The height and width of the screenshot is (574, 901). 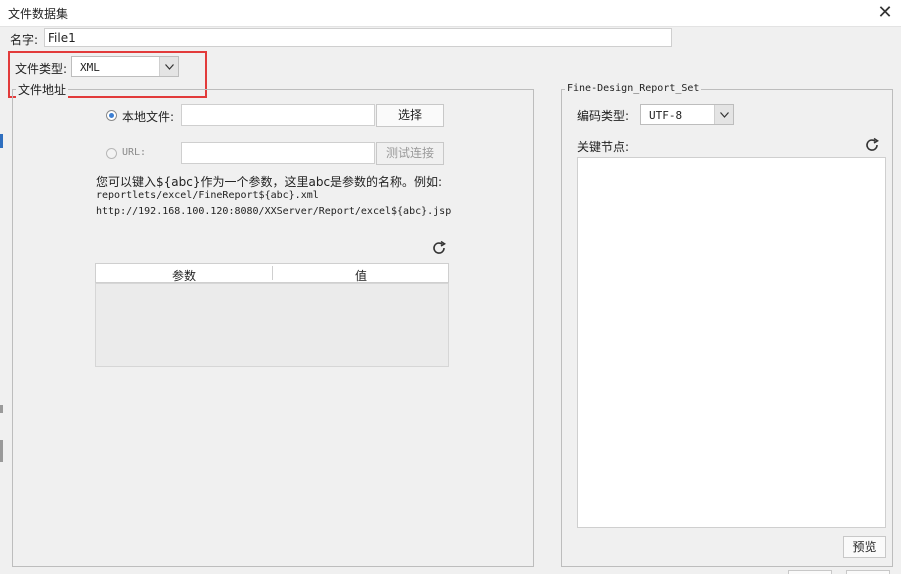 I want to click on url-label: URL:, so click(x=134, y=152).